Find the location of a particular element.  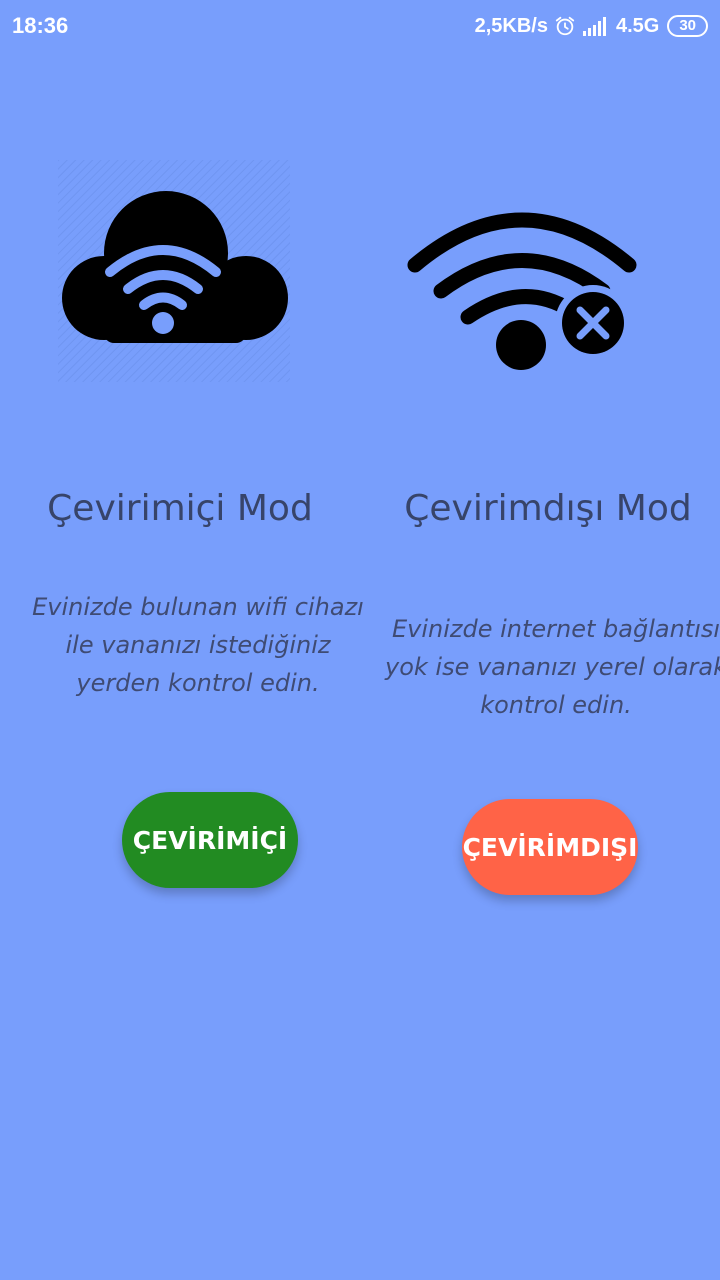

offline-mode-title: Çevirimdışı Mod is located at coordinates (548, 508).